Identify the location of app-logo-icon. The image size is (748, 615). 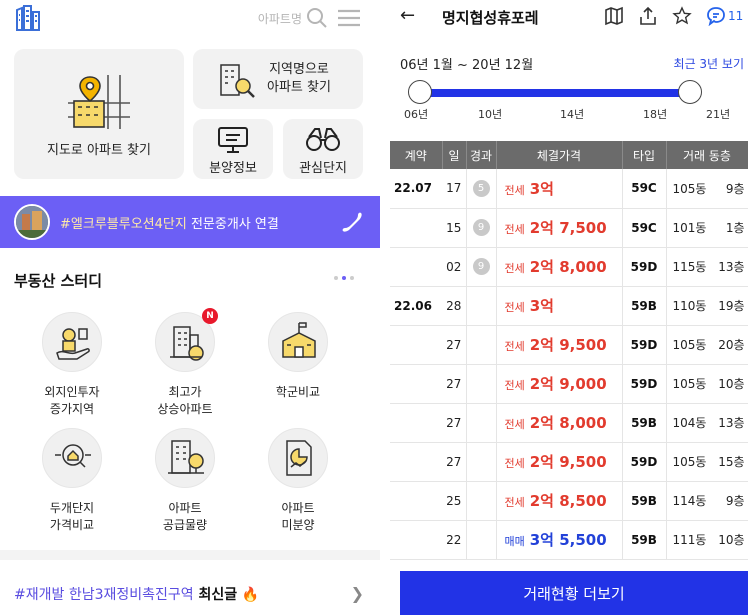
(28, 18).